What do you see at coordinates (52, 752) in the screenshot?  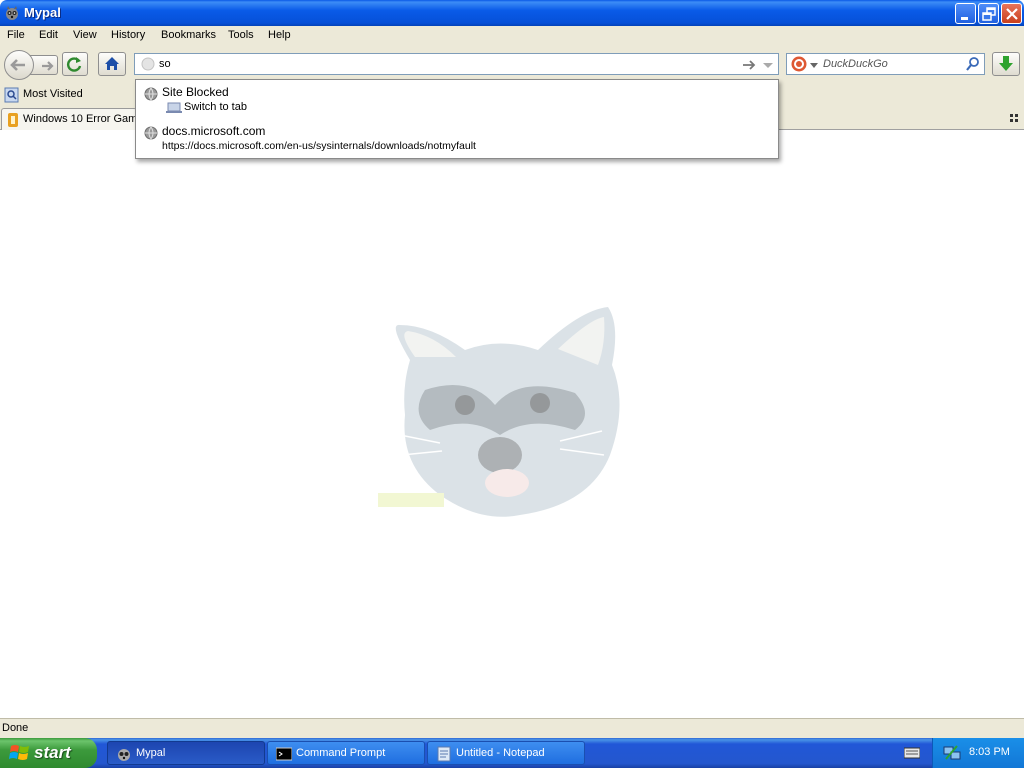 I see `start-label: start` at bounding box center [52, 752].